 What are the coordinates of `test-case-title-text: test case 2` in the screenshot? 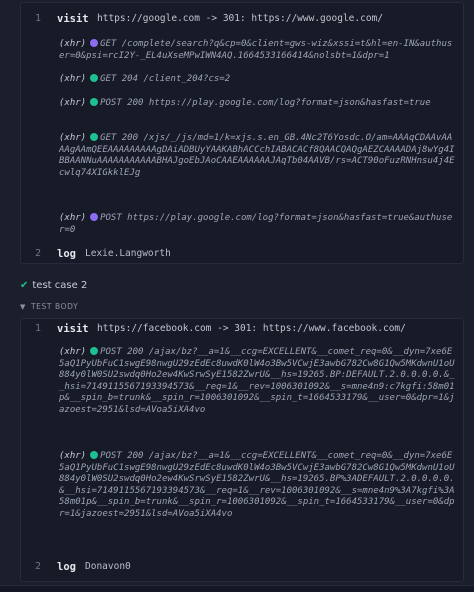 It's located at (60, 285).